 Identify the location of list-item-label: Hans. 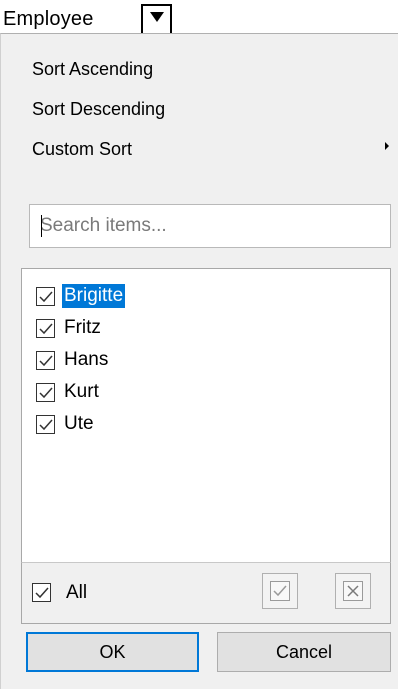
(86, 359).